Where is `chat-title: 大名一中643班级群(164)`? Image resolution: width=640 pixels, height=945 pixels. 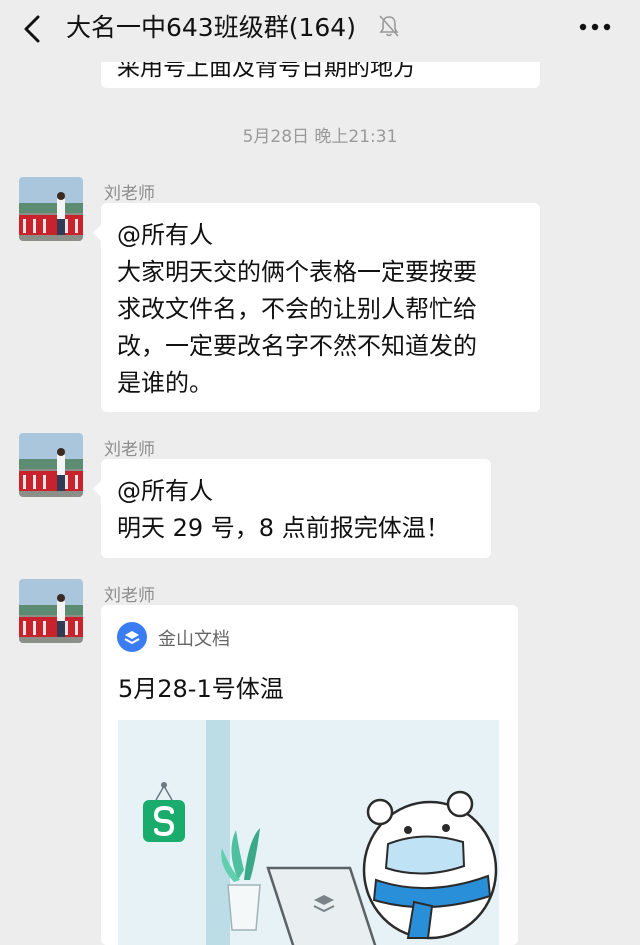 chat-title: 大名一中643班级群(164) is located at coordinates (211, 27).